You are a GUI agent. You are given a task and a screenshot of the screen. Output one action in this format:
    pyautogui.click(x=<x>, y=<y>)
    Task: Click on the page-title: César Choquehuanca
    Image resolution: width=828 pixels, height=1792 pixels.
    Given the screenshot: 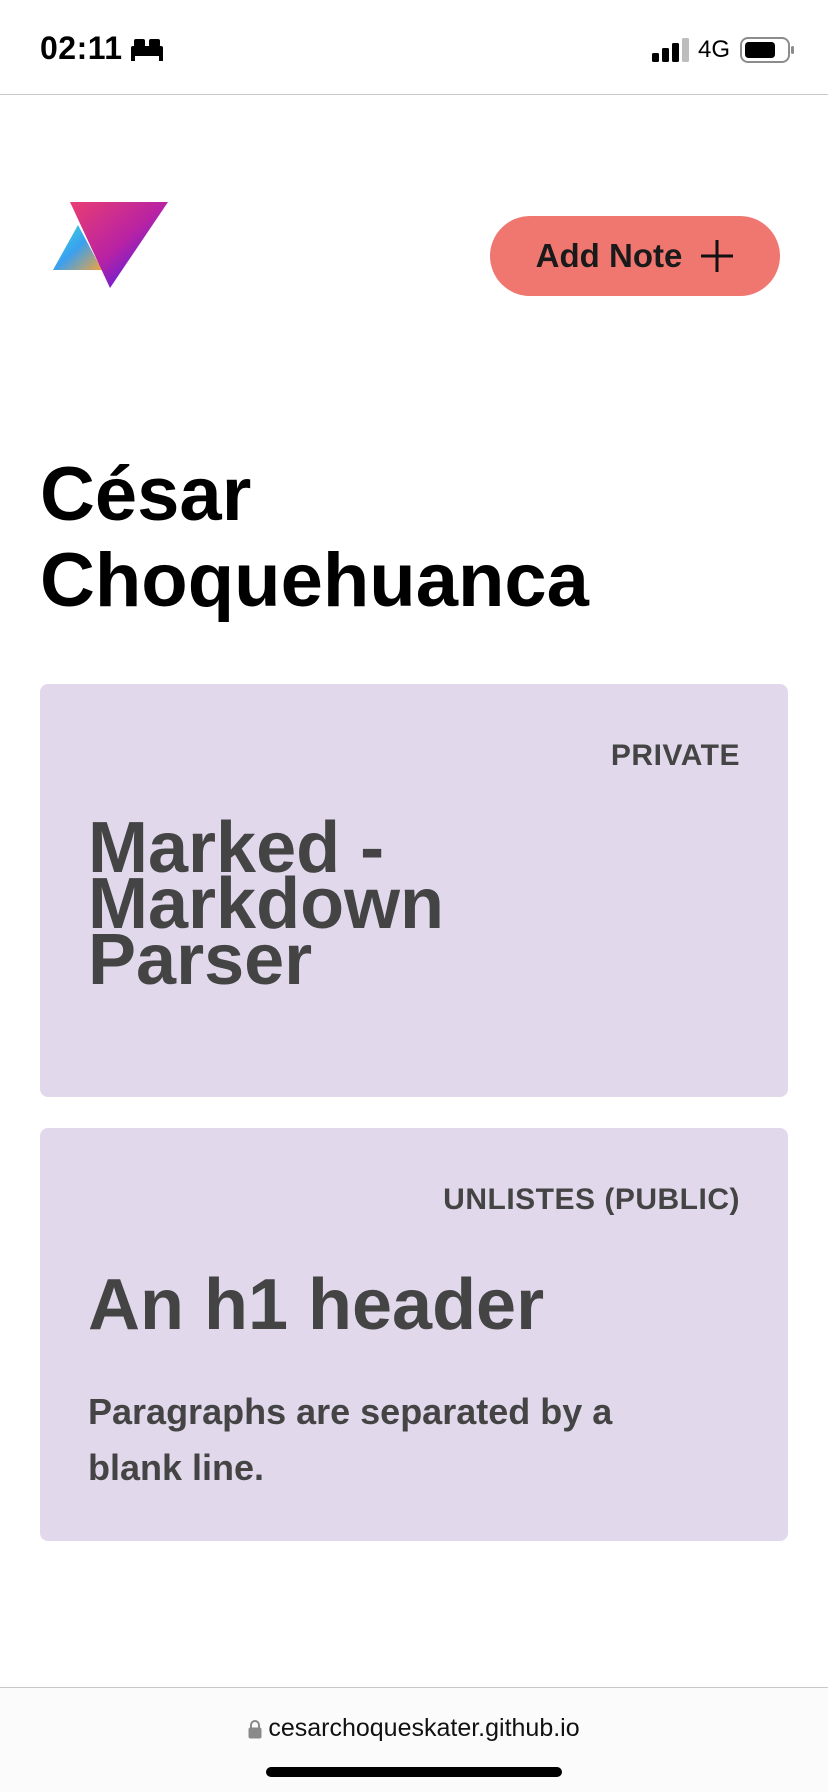 What is the action you would take?
    pyautogui.click(x=314, y=537)
    